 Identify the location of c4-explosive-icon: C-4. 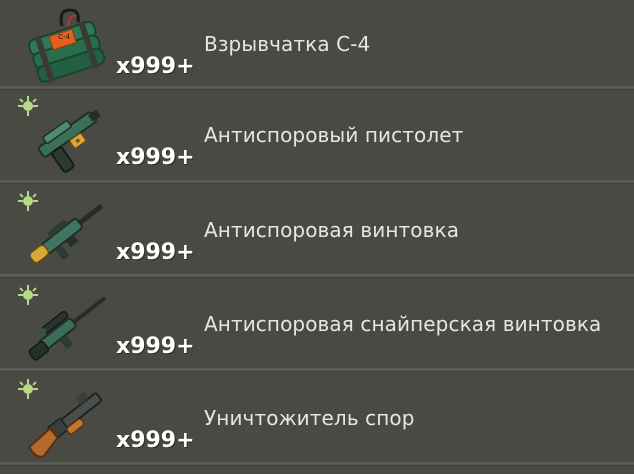
(66, 47).